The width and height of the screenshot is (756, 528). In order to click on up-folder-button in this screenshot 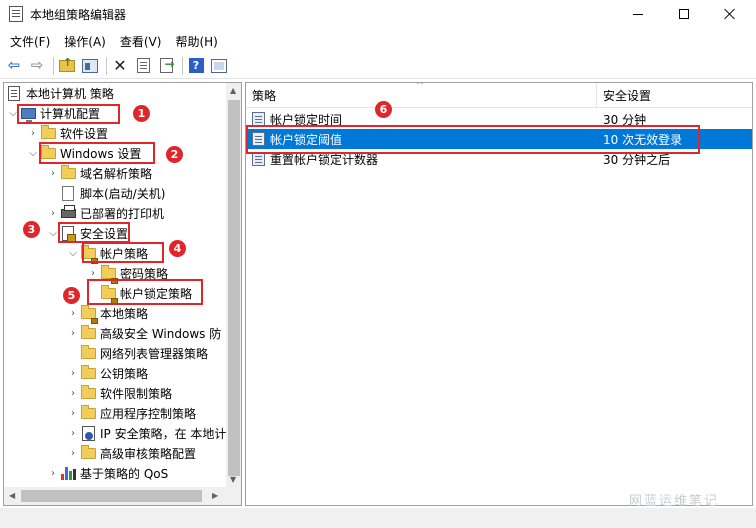, I will do `click(67, 66)`.